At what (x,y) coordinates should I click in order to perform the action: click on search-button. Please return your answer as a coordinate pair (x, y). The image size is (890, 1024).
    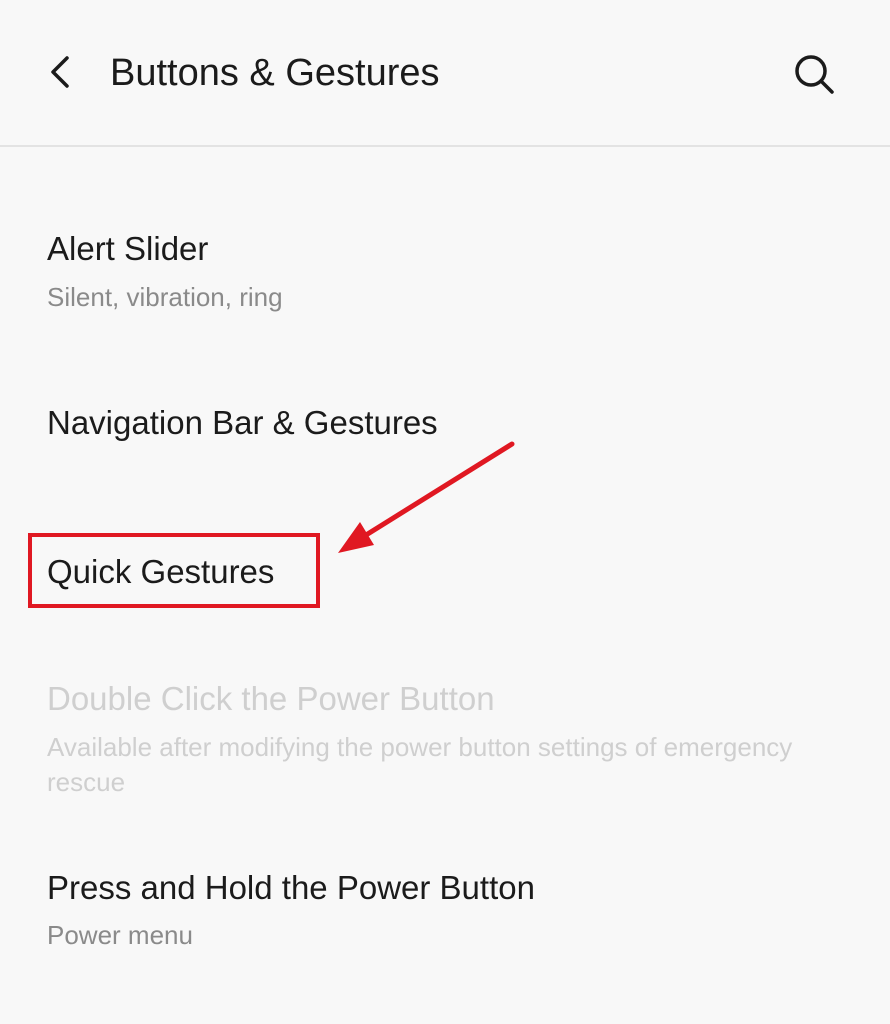
    Looking at the image, I should click on (814, 74).